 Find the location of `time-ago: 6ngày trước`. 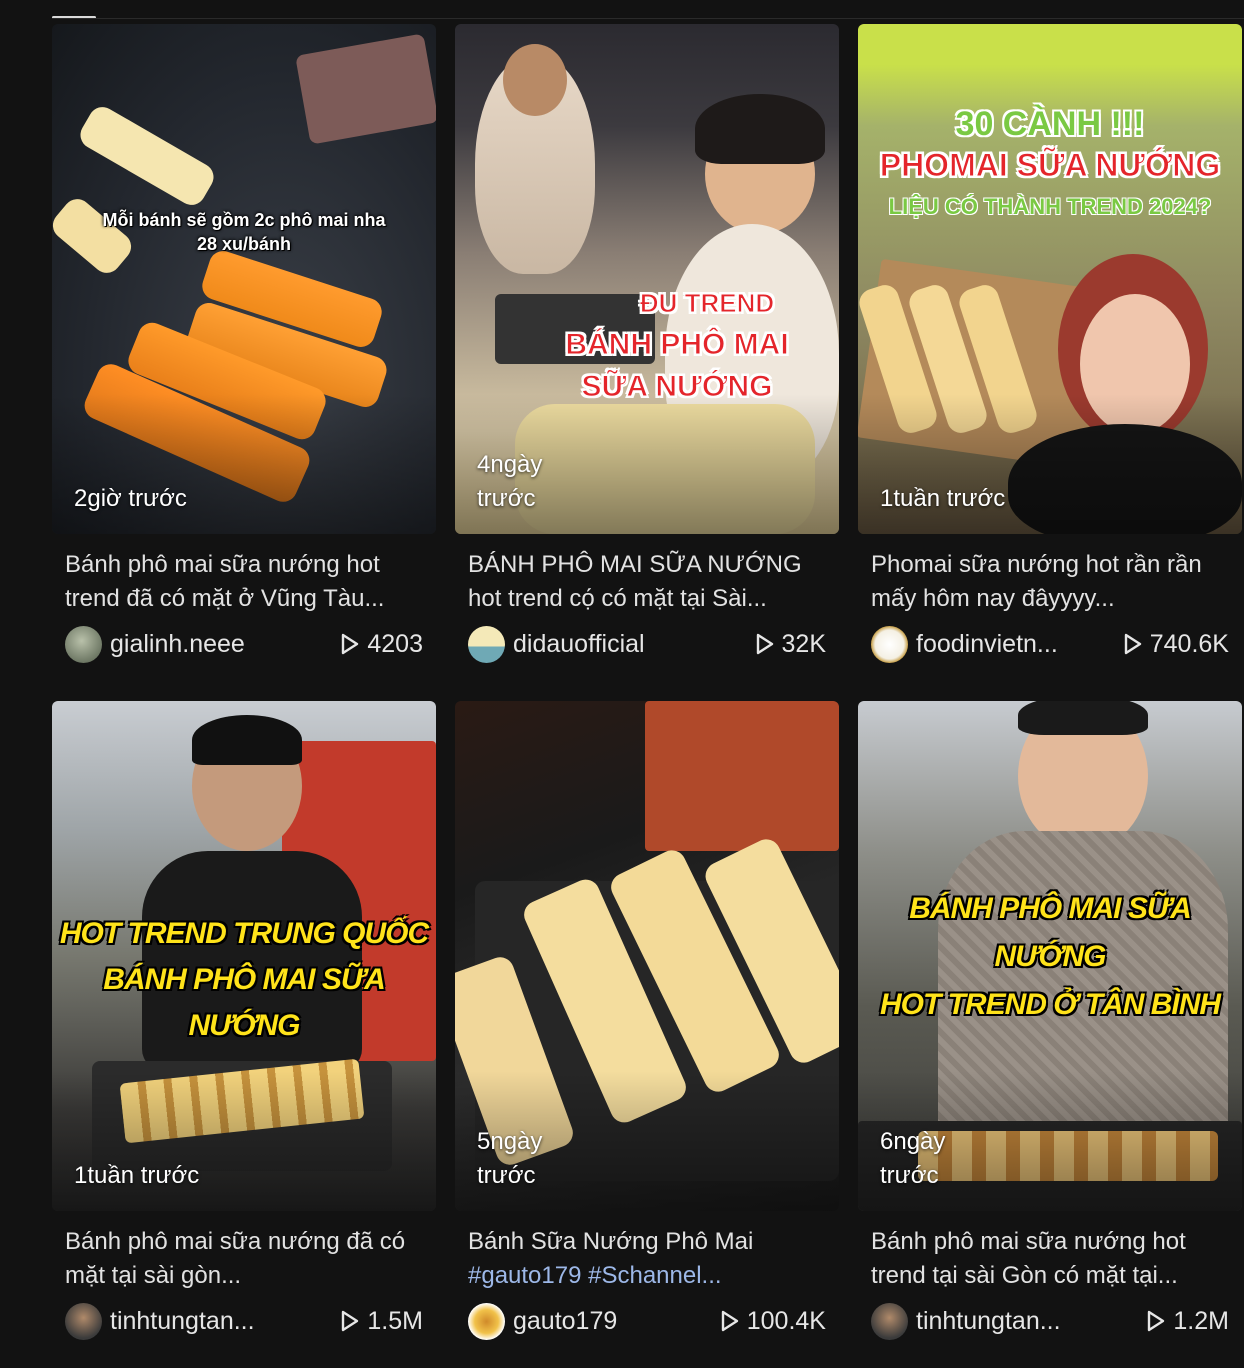

time-ago: 6ngày trước is located at coordinates (913, 1158).